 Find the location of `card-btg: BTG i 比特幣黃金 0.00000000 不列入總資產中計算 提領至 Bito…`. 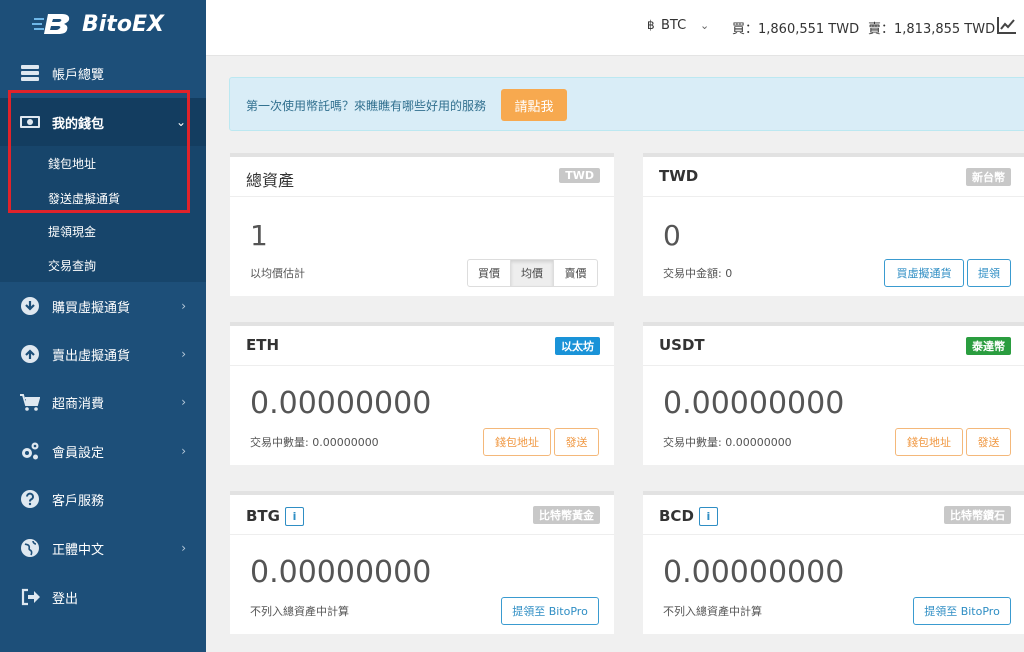

card-btg: BTG i 比特幣黃金 0.00000000 不列入總資產中計算 提領至 Bito… is located at coordinates (422, 562).